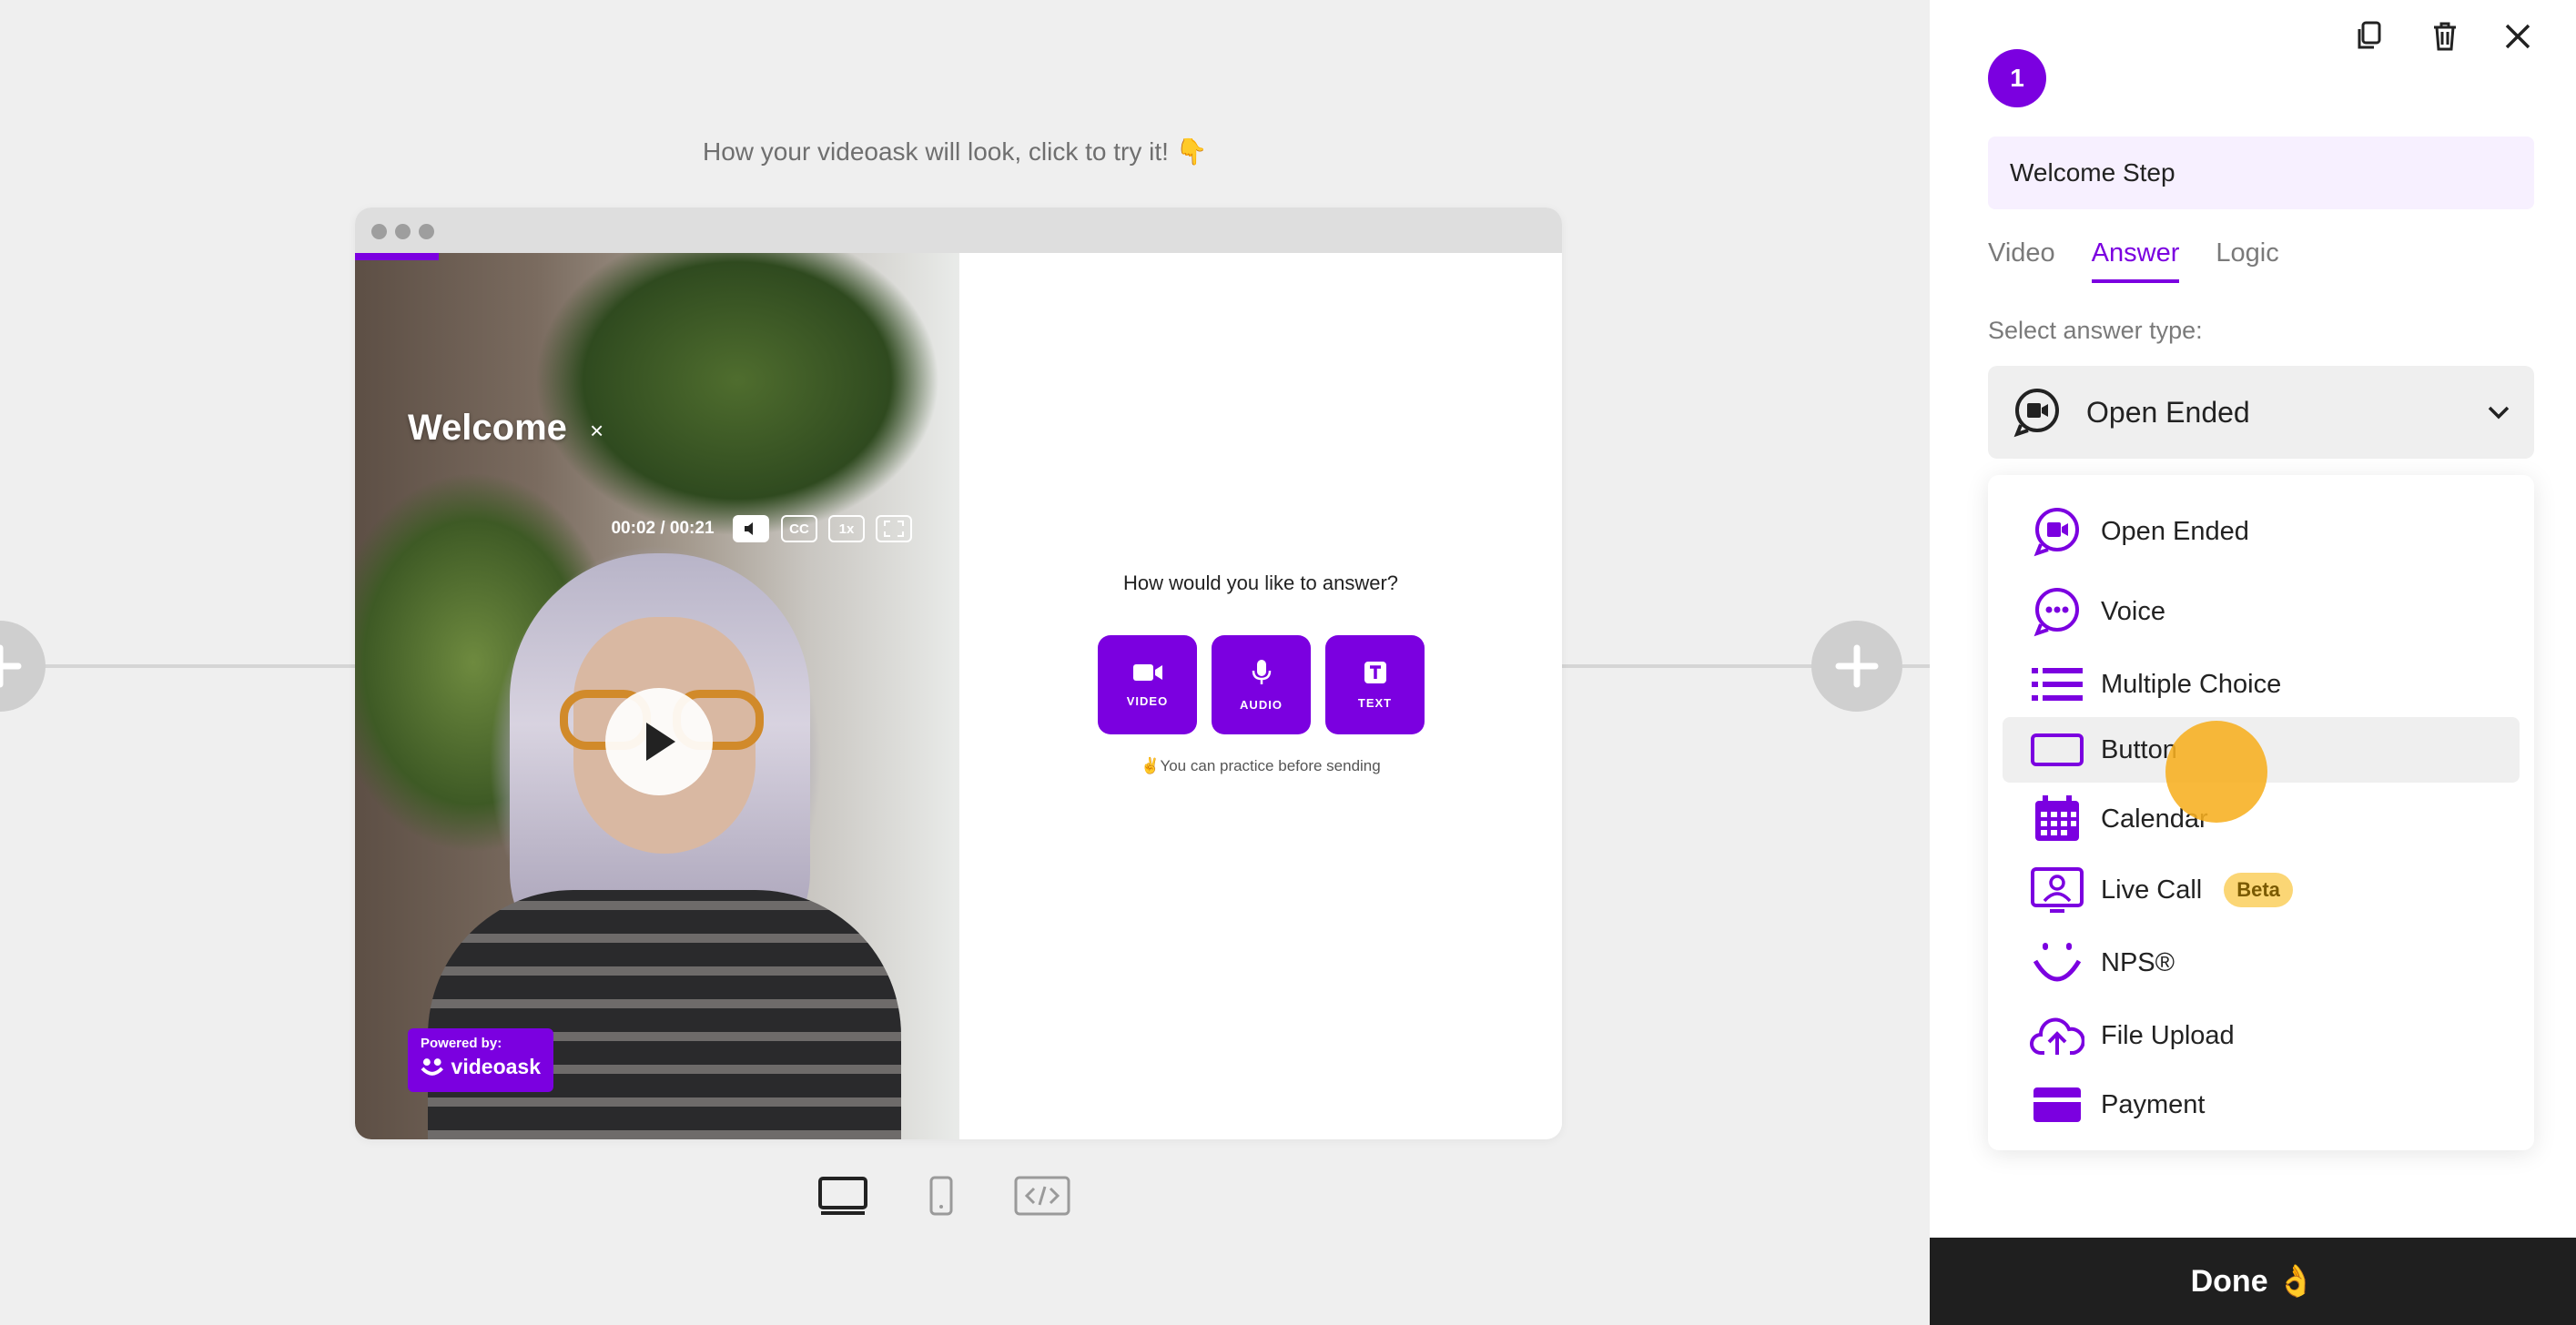  I want to click on step-title-field: Welcome Step, so click(2261, 173).